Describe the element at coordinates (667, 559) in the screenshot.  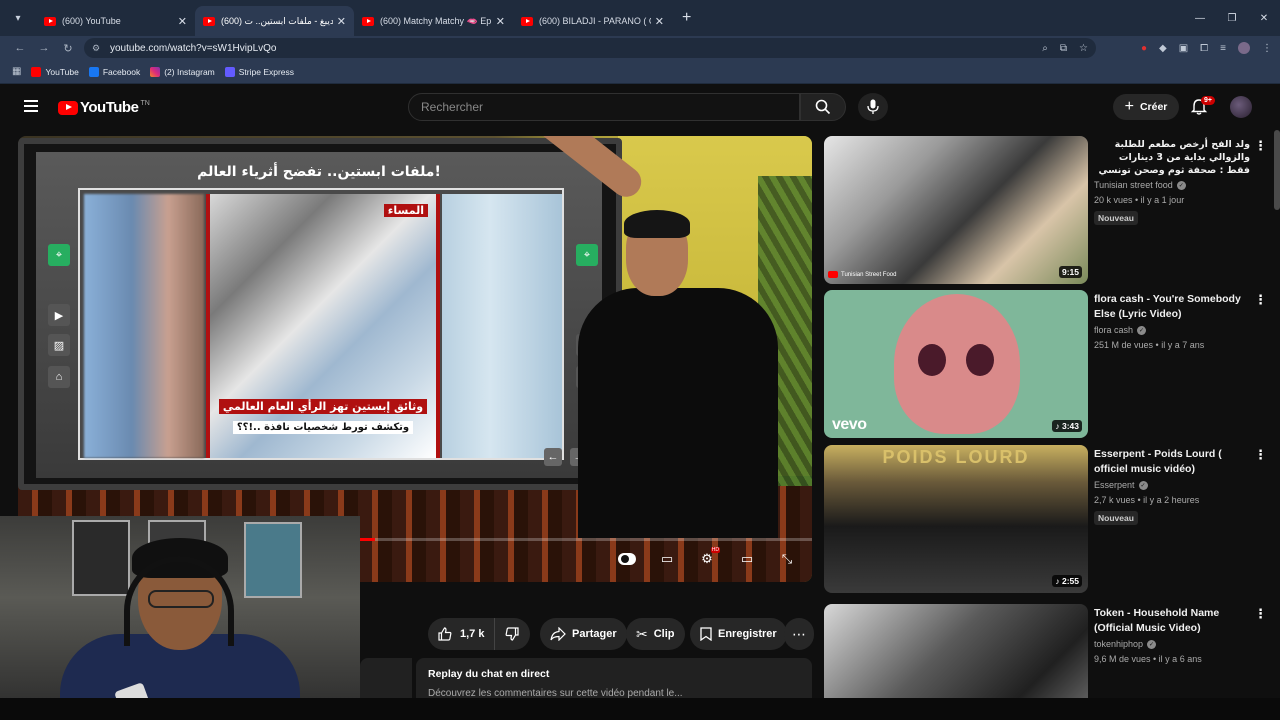
I see `subtitles-icon: ▭` at that location.